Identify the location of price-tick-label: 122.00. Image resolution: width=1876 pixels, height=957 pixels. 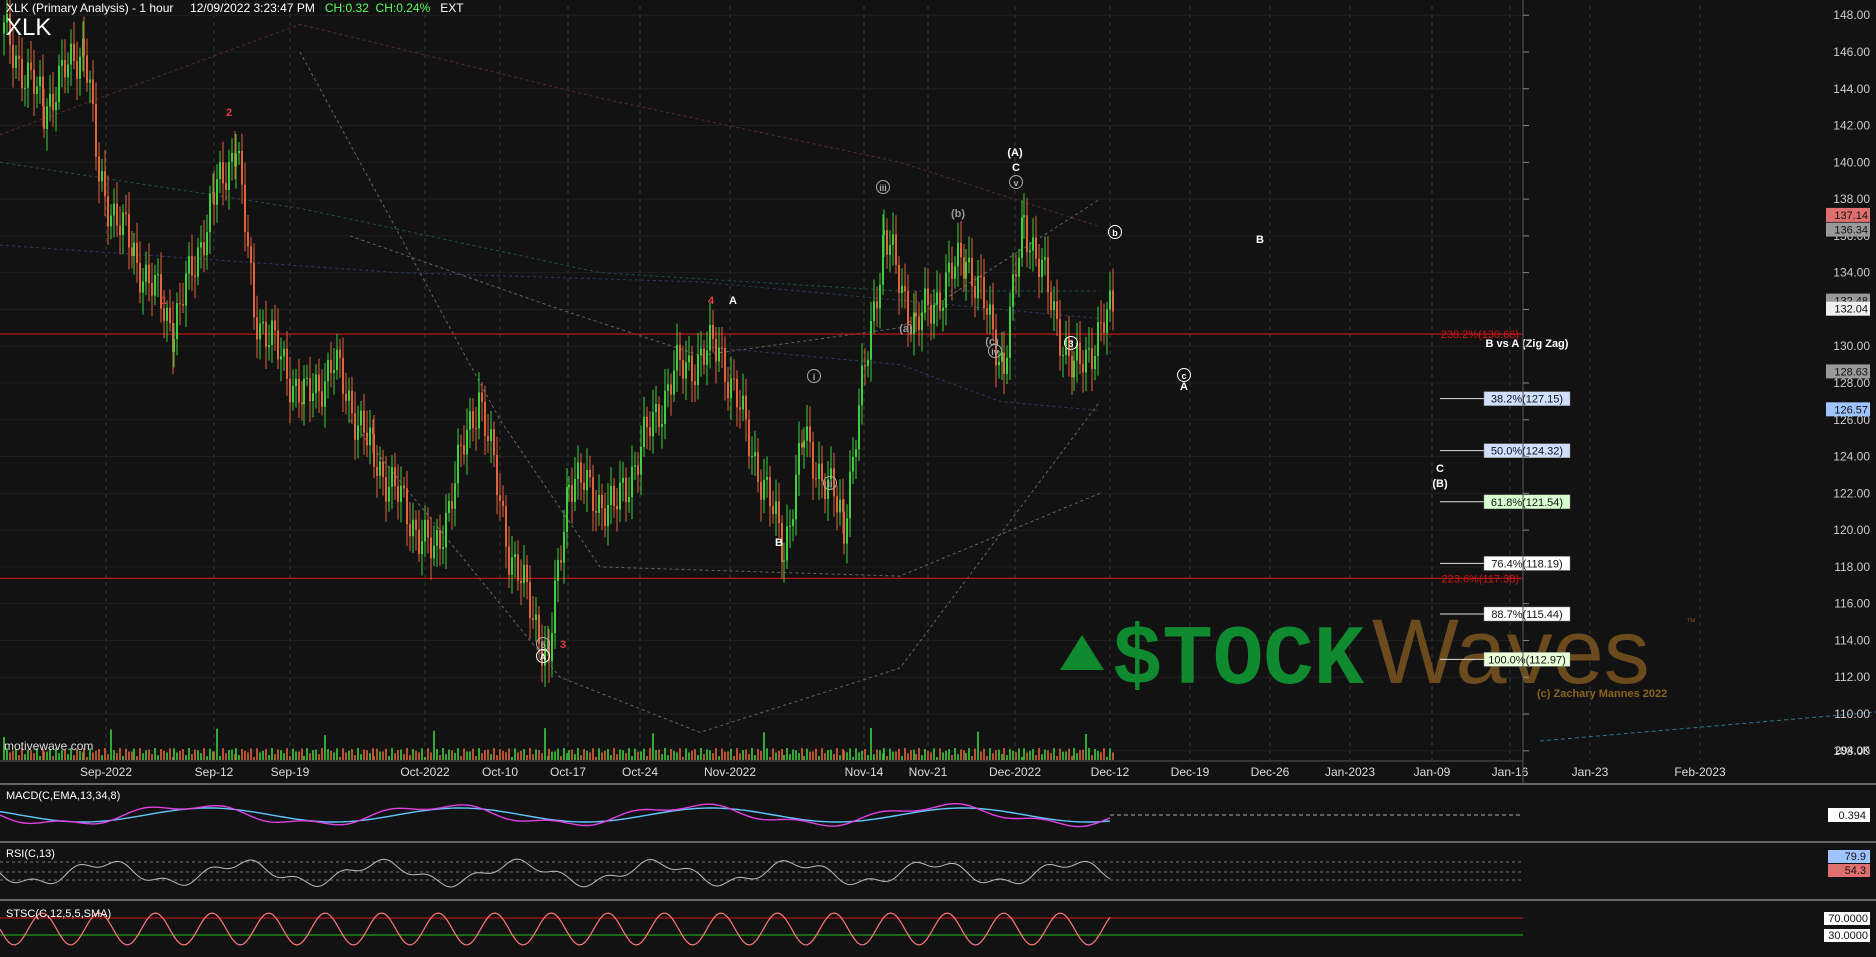
(1851, 493).